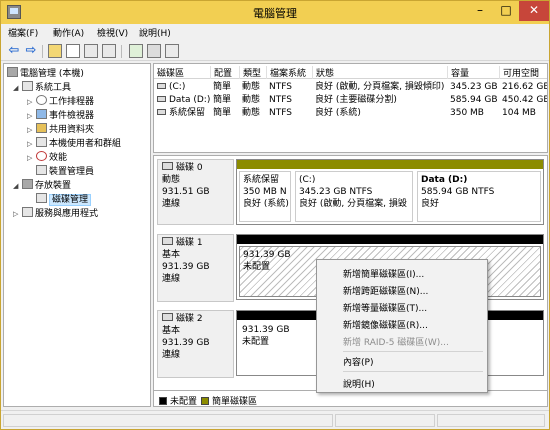 The image size is (550, 430). Describe the element at coordinates (353, 204) in the screenshot. I see `partition-status: 良好 (啟動, 分頁檔案, 損毀` at that location.